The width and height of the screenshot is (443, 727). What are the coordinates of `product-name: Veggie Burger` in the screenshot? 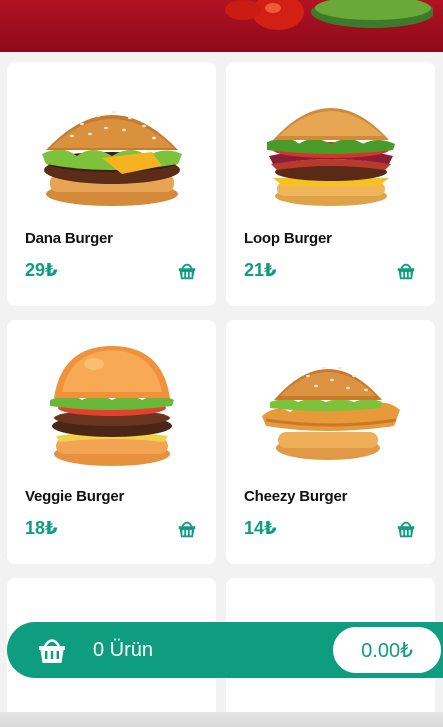 It's located at (75, 496).